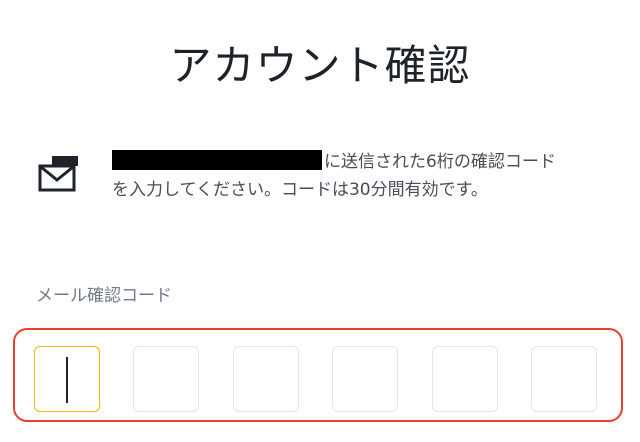 The width and height of the screenshot is (640, 442). I want to click on instruction-line-2: を入力してください。コードは30分間有効です。, so click(300, 190).